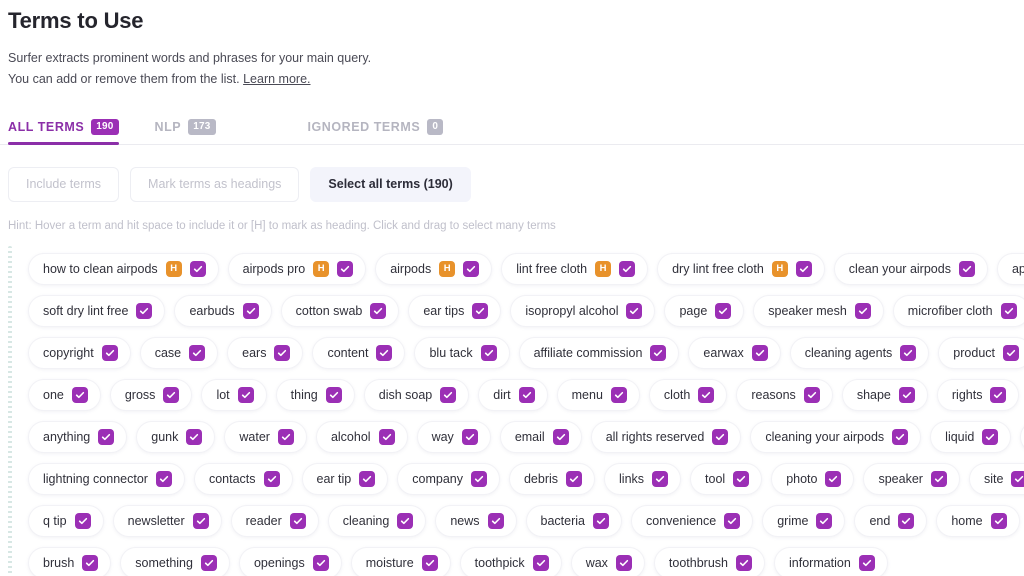  I want to click on term-chip: speaker mesh, so click(818, 310).